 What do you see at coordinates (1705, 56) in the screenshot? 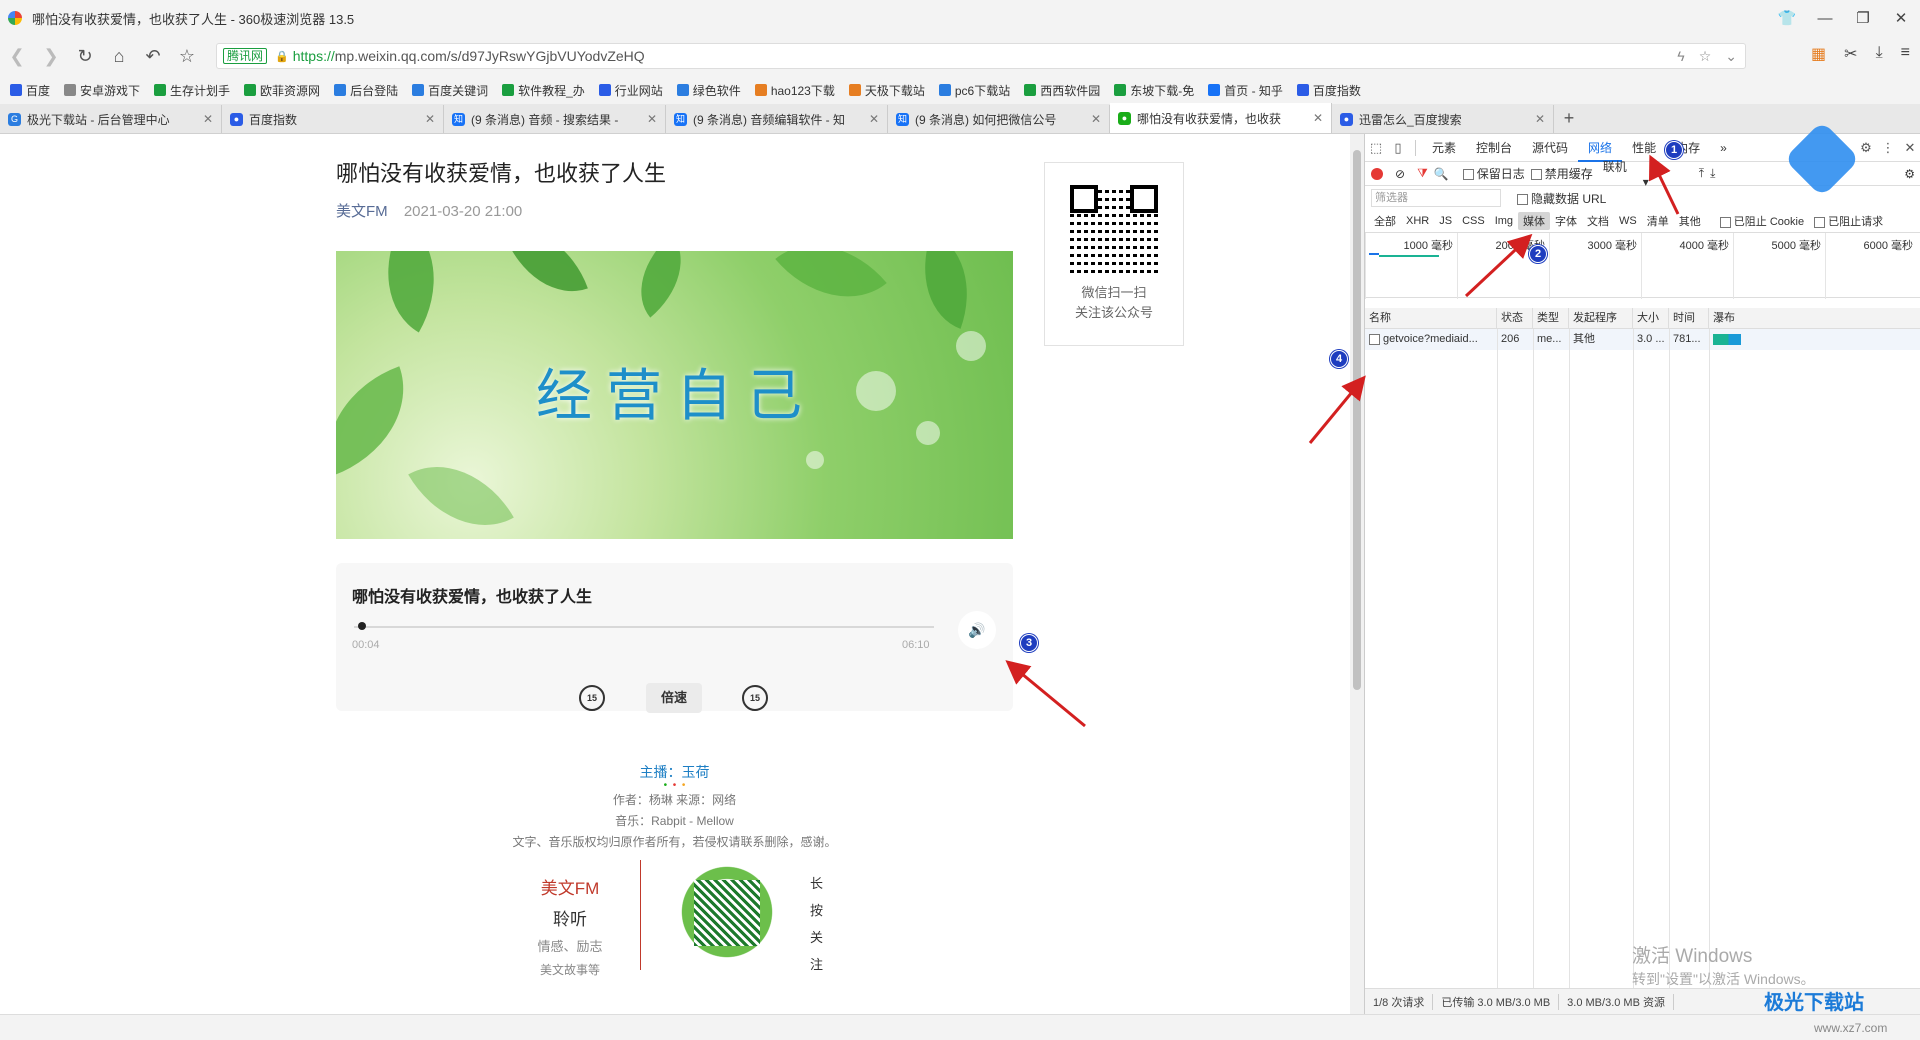
I see `favorite-icon: ☆` at bounding box center [1705, 56].